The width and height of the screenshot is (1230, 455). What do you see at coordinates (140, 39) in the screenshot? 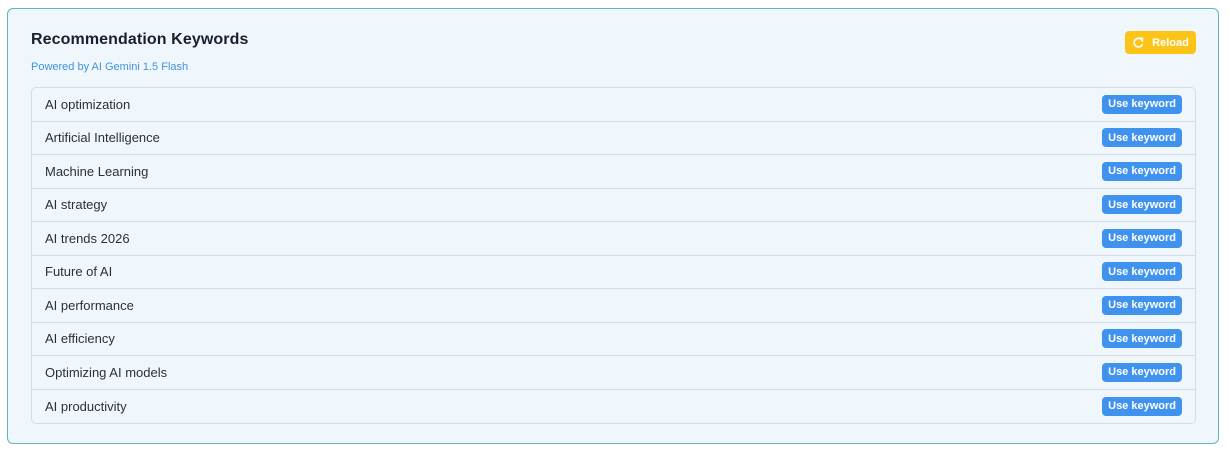
I see `card-title: Recommendation Keywords` at bounding box center [140, 39].